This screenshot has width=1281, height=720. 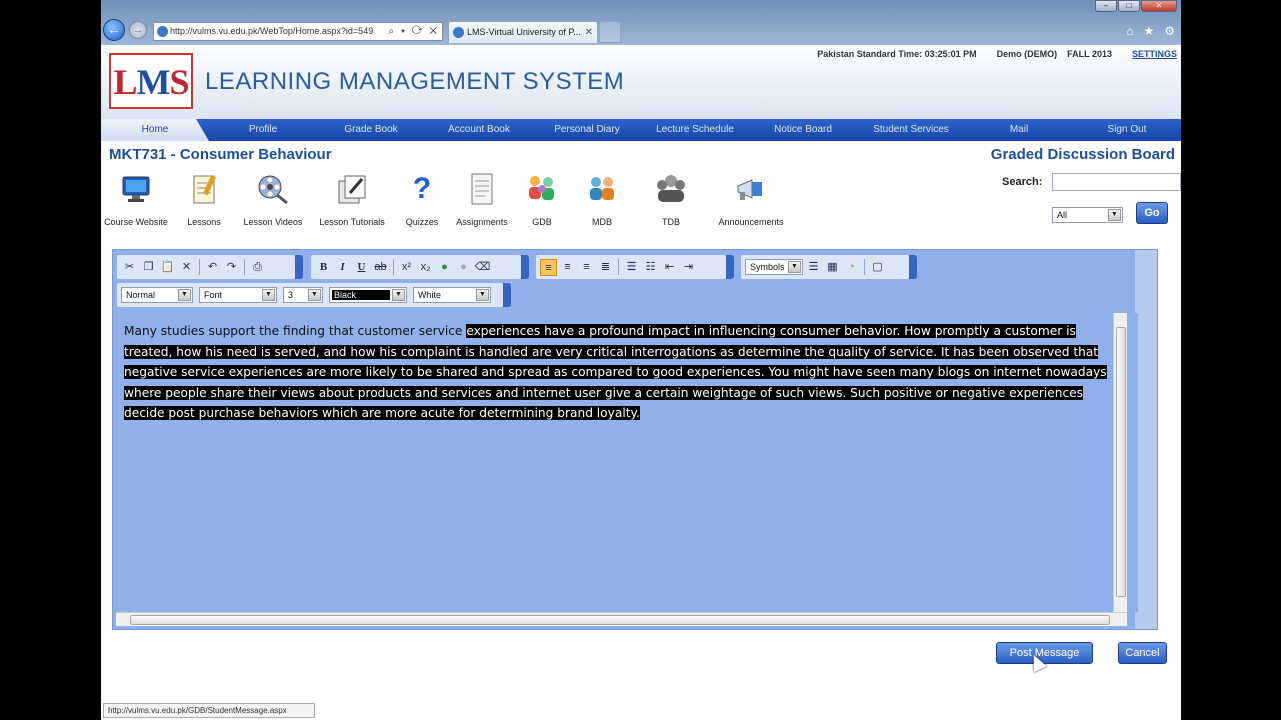 I want to click on horizontal-scrollbar, so click(x=621, y=619).